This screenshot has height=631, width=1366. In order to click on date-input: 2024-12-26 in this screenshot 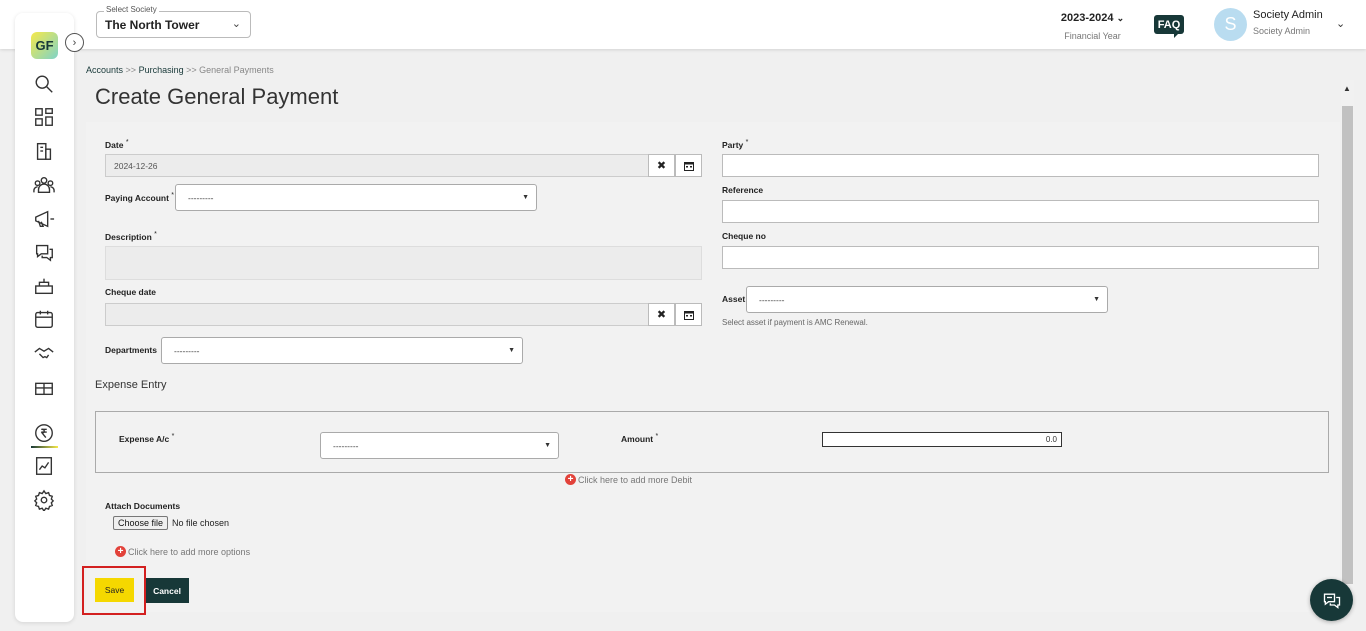, I will do `click(377, 165)`.